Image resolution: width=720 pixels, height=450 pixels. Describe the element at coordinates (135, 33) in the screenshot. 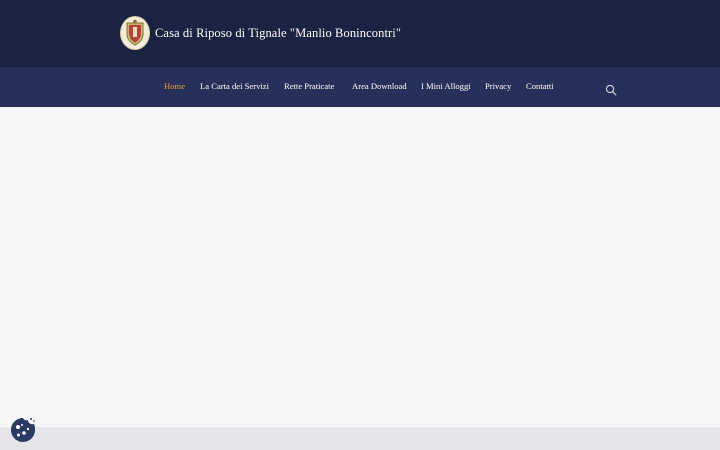

I see `crest-icon` at that location.